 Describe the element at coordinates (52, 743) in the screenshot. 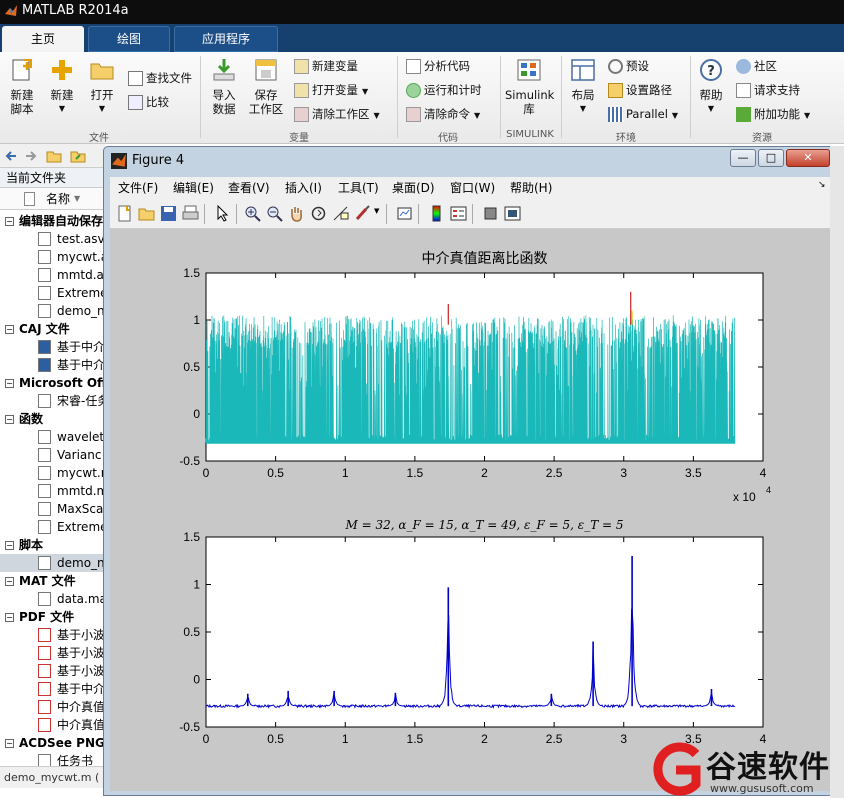

I see `folder-section: − ACDSee PNG` at that location.